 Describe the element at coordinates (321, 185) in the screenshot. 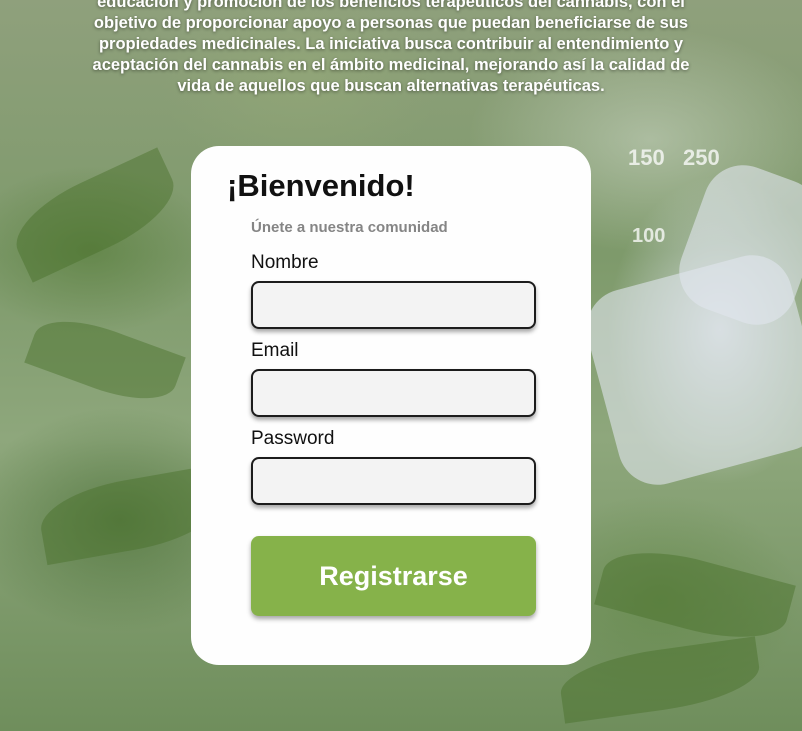

I see `card-title: ¡Bienvenido!` at that location.